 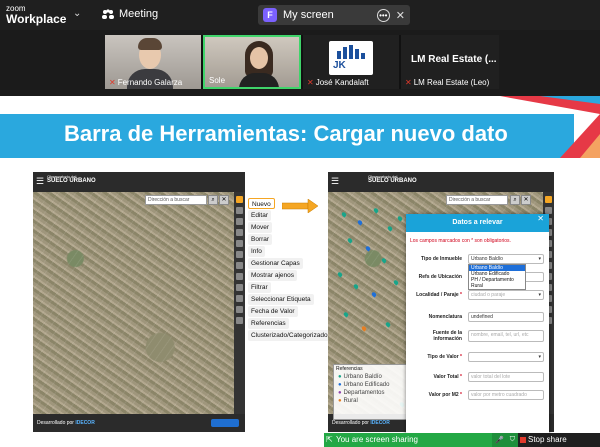 What do you see at coordinates (213, 200) in the screenshot?
I see `search-icon: ⌕` at bounding box center [213, 200].